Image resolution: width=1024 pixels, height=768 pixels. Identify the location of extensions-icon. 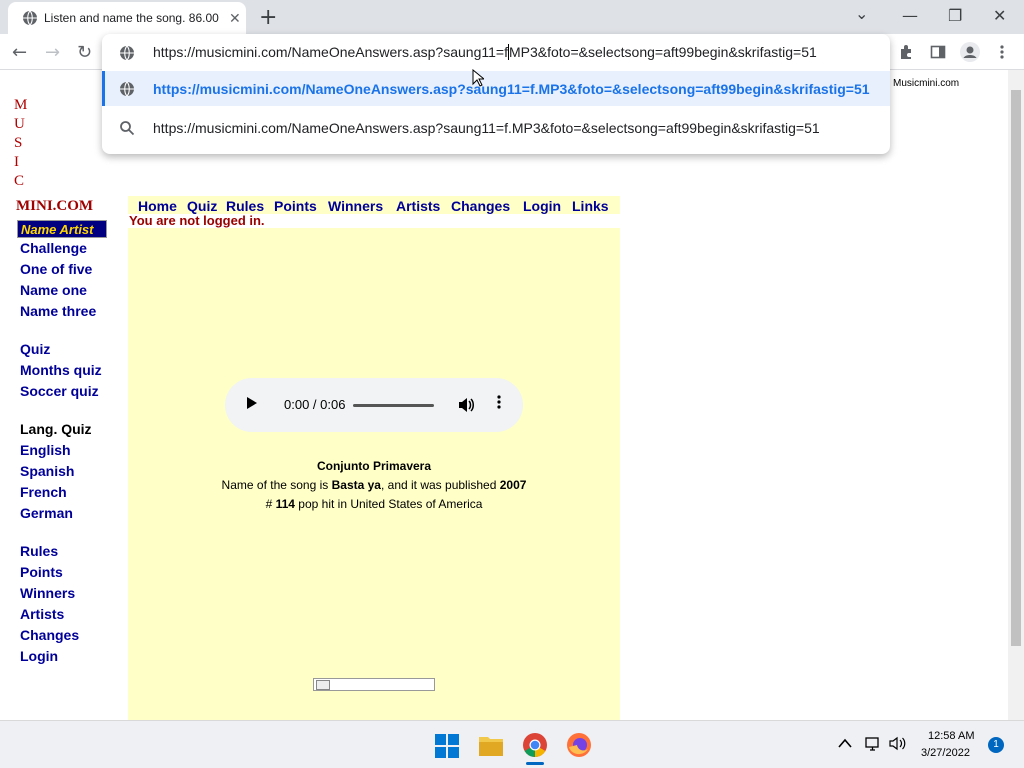
(906, 52).